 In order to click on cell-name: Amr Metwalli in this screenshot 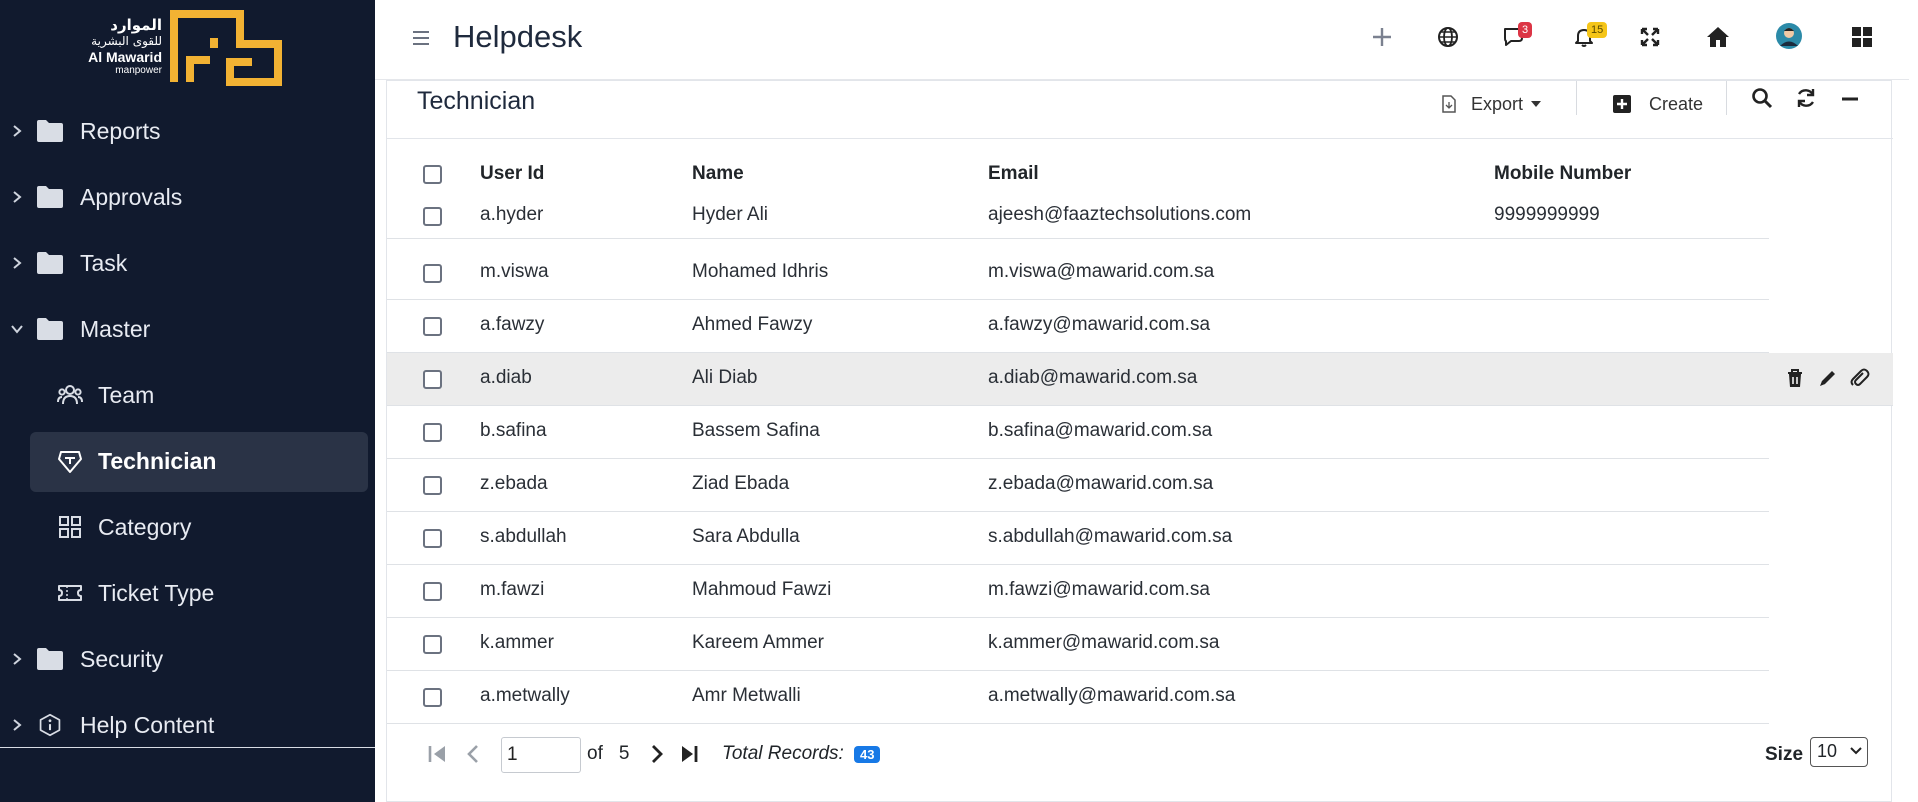, I will do `click(746, 695)`.